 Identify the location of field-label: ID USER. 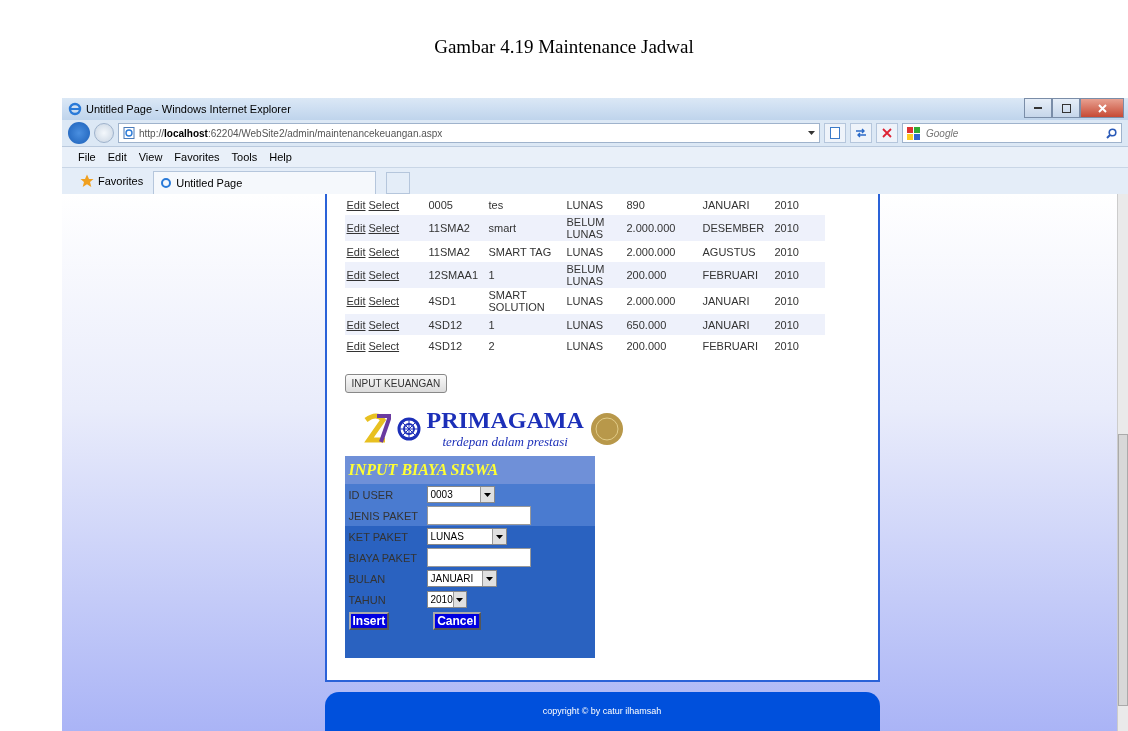
(371, 494).